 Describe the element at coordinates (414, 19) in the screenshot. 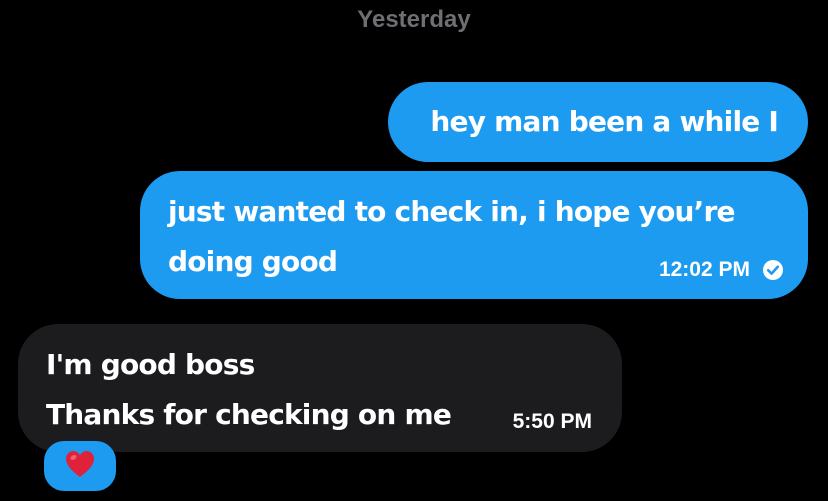

I see `date-separator: Yesterday` at that location.